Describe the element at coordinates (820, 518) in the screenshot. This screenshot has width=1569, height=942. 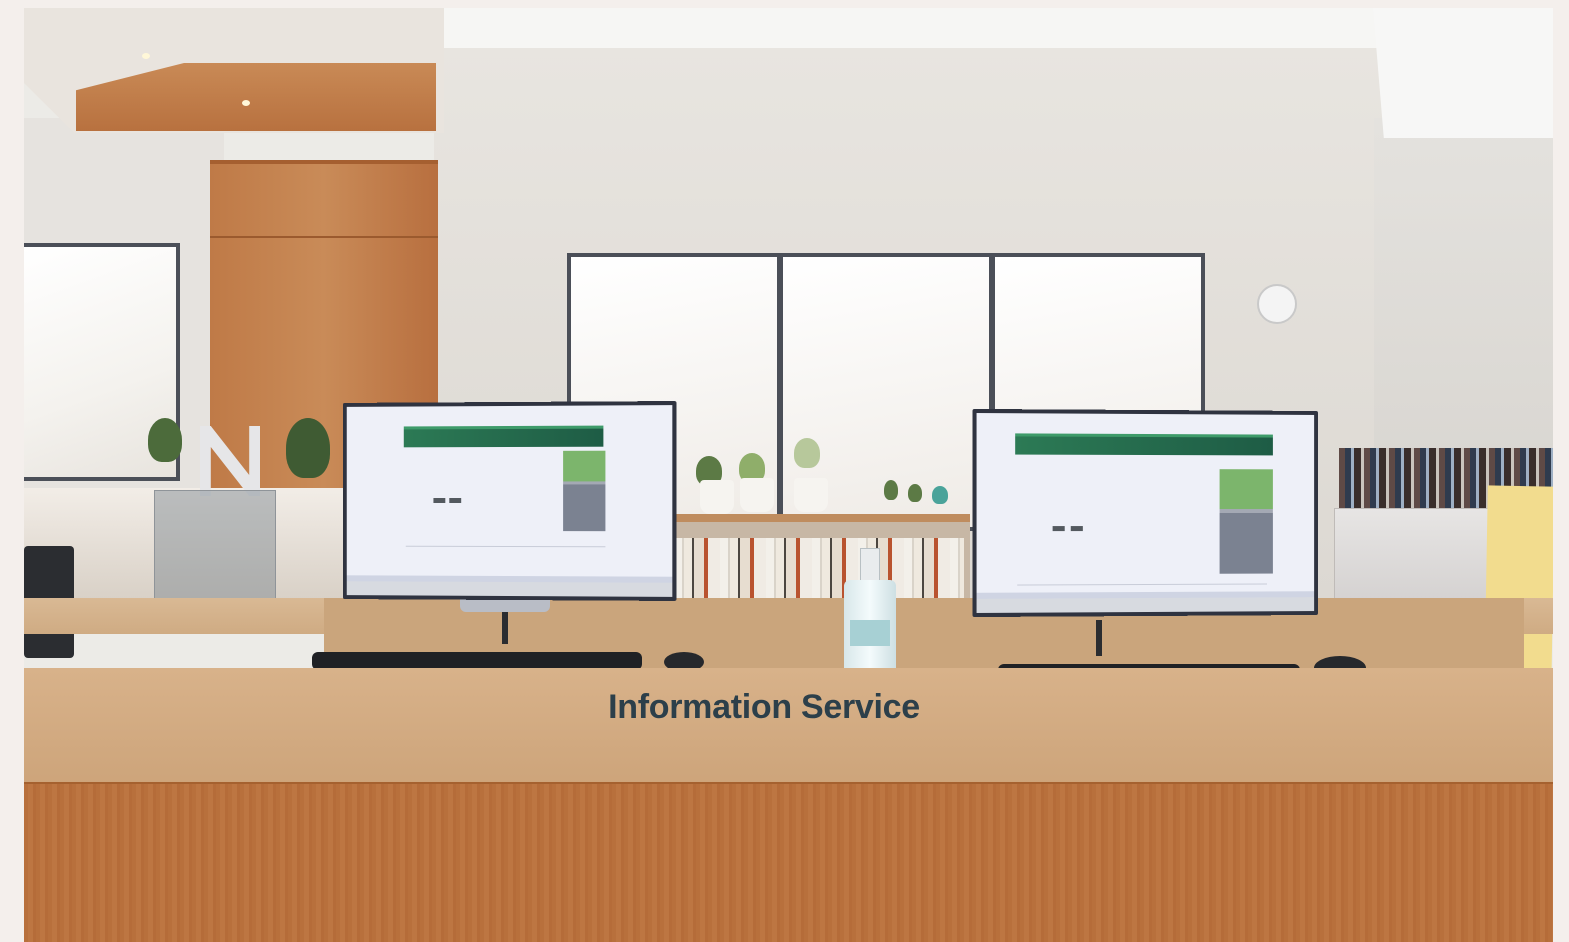
I see `shelf-top-board` at that location.